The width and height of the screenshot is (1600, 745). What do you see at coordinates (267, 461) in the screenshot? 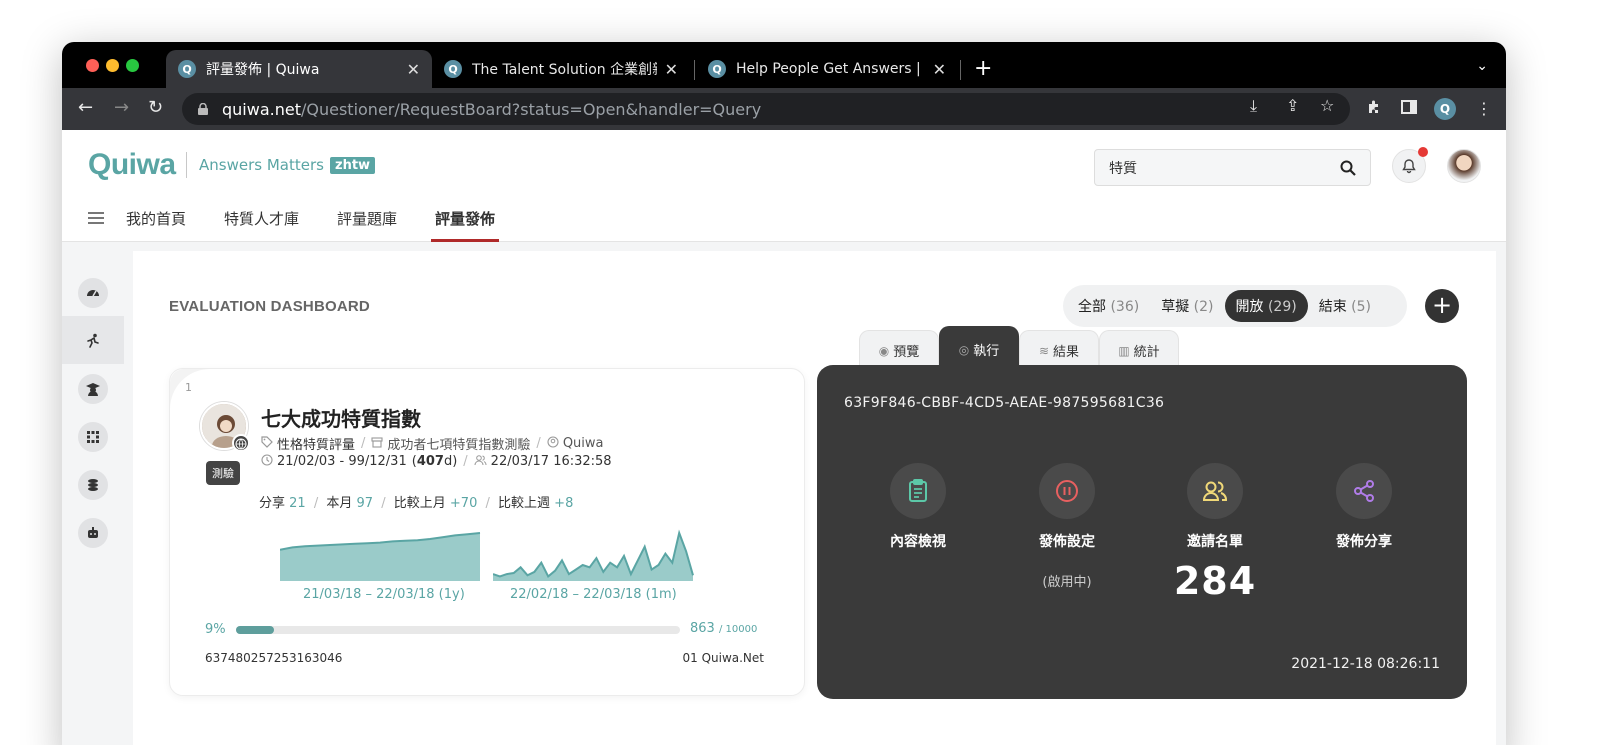
I see `clock-icon` at bounding box center [267, 461].